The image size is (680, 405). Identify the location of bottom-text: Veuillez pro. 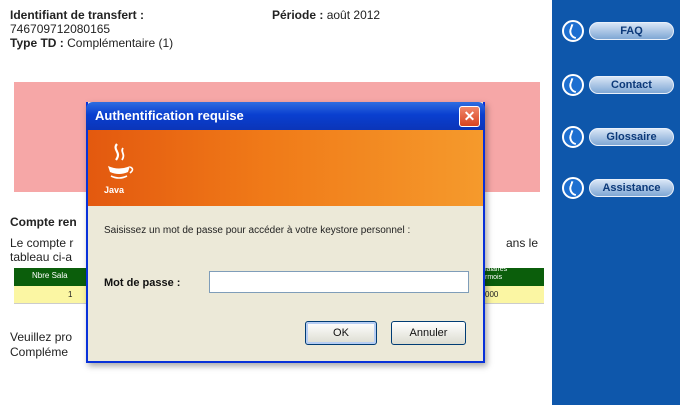
(41, 337).